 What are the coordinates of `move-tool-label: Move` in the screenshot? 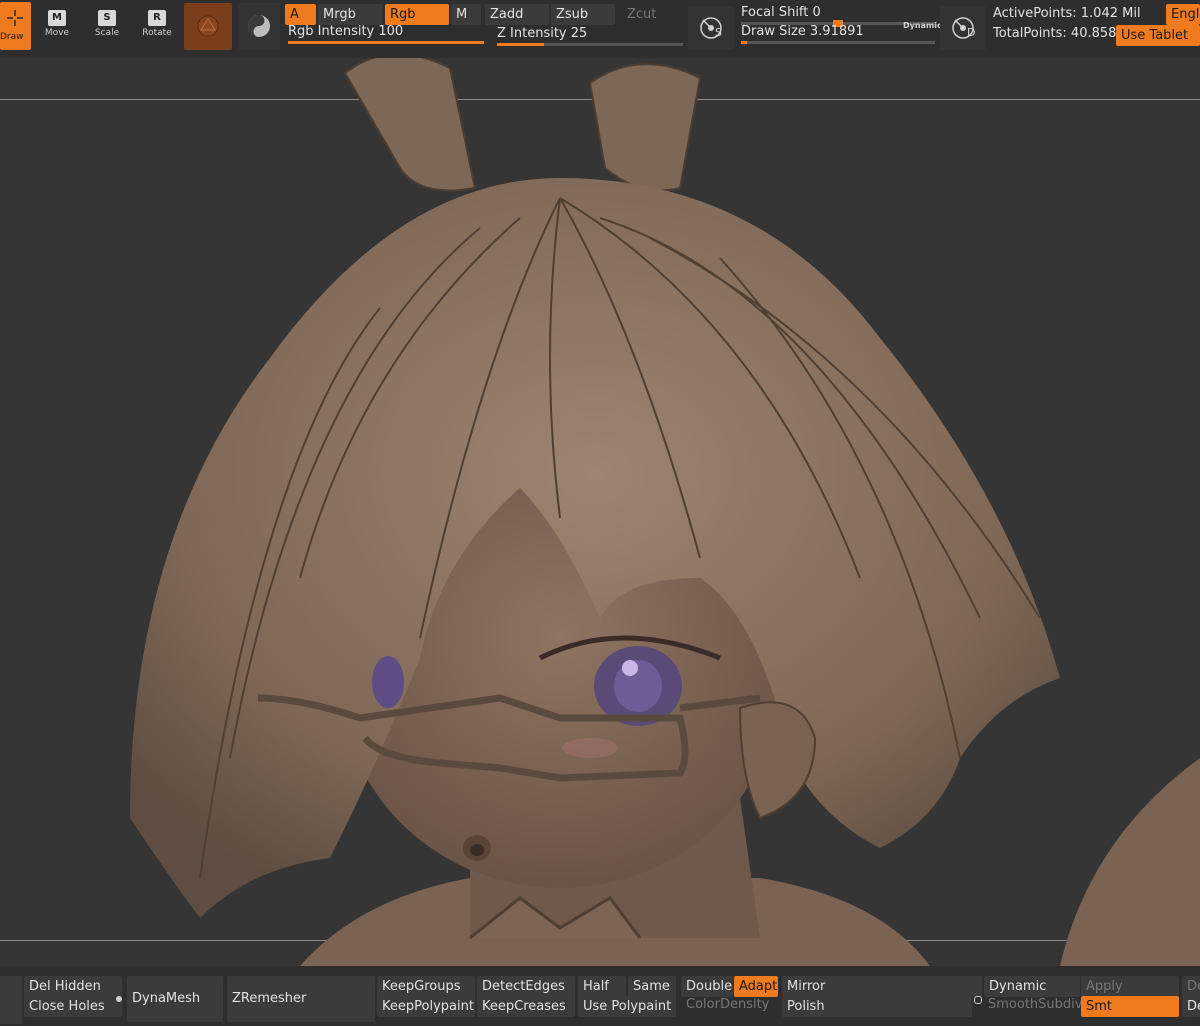 It's located at (57, 33).